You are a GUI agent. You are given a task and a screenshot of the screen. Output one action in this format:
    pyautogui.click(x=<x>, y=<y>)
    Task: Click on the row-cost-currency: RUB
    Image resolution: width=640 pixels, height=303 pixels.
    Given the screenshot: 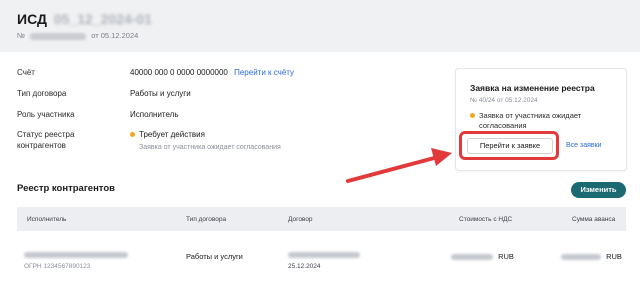 What is the action you would take?
    pyautogui.click(x=506, y=256)
    